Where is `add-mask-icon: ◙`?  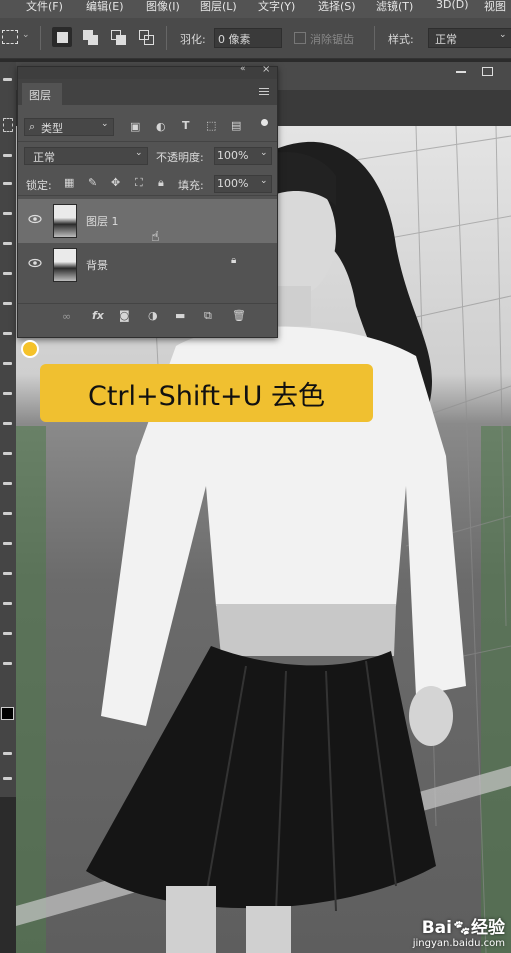 add-mask-icon: ◙ is located at coordinates (124, 315).